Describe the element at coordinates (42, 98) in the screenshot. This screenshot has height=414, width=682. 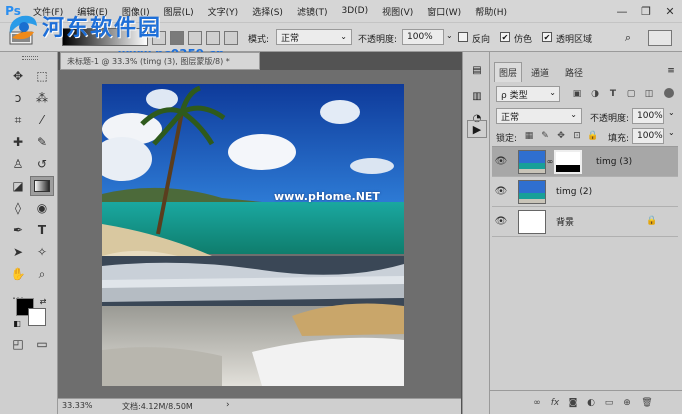
I see `quick-select-tool-icon: ⁂` at that location.